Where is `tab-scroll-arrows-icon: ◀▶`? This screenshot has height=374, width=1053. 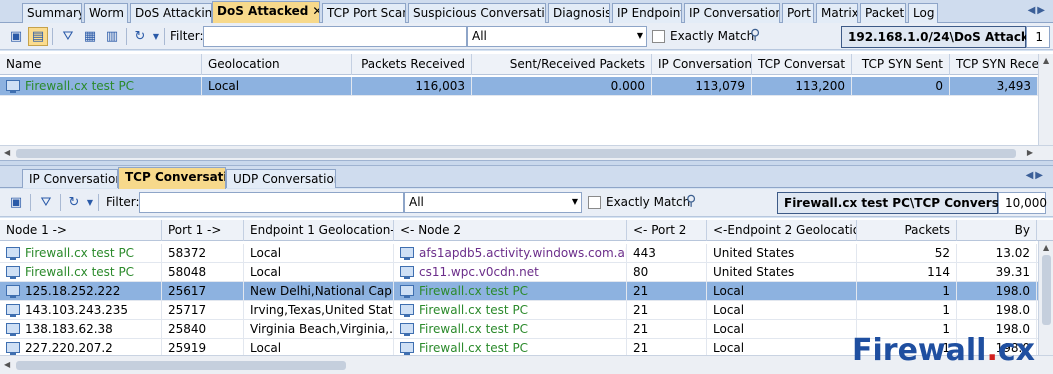
tab-scroll-arrows-icon: ◀▶ is located at coordinates (1037, 10).